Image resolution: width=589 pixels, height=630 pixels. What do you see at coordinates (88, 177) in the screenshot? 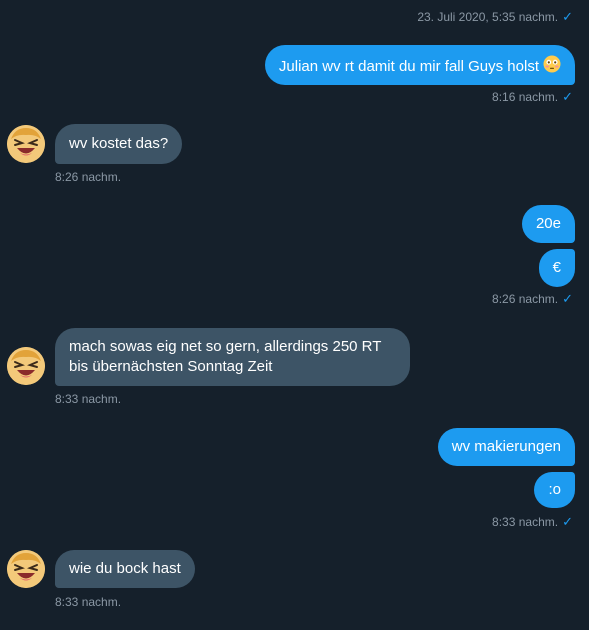
I see `message-timestamp: 8:26 nachm.` at bounding box center [88, 177].